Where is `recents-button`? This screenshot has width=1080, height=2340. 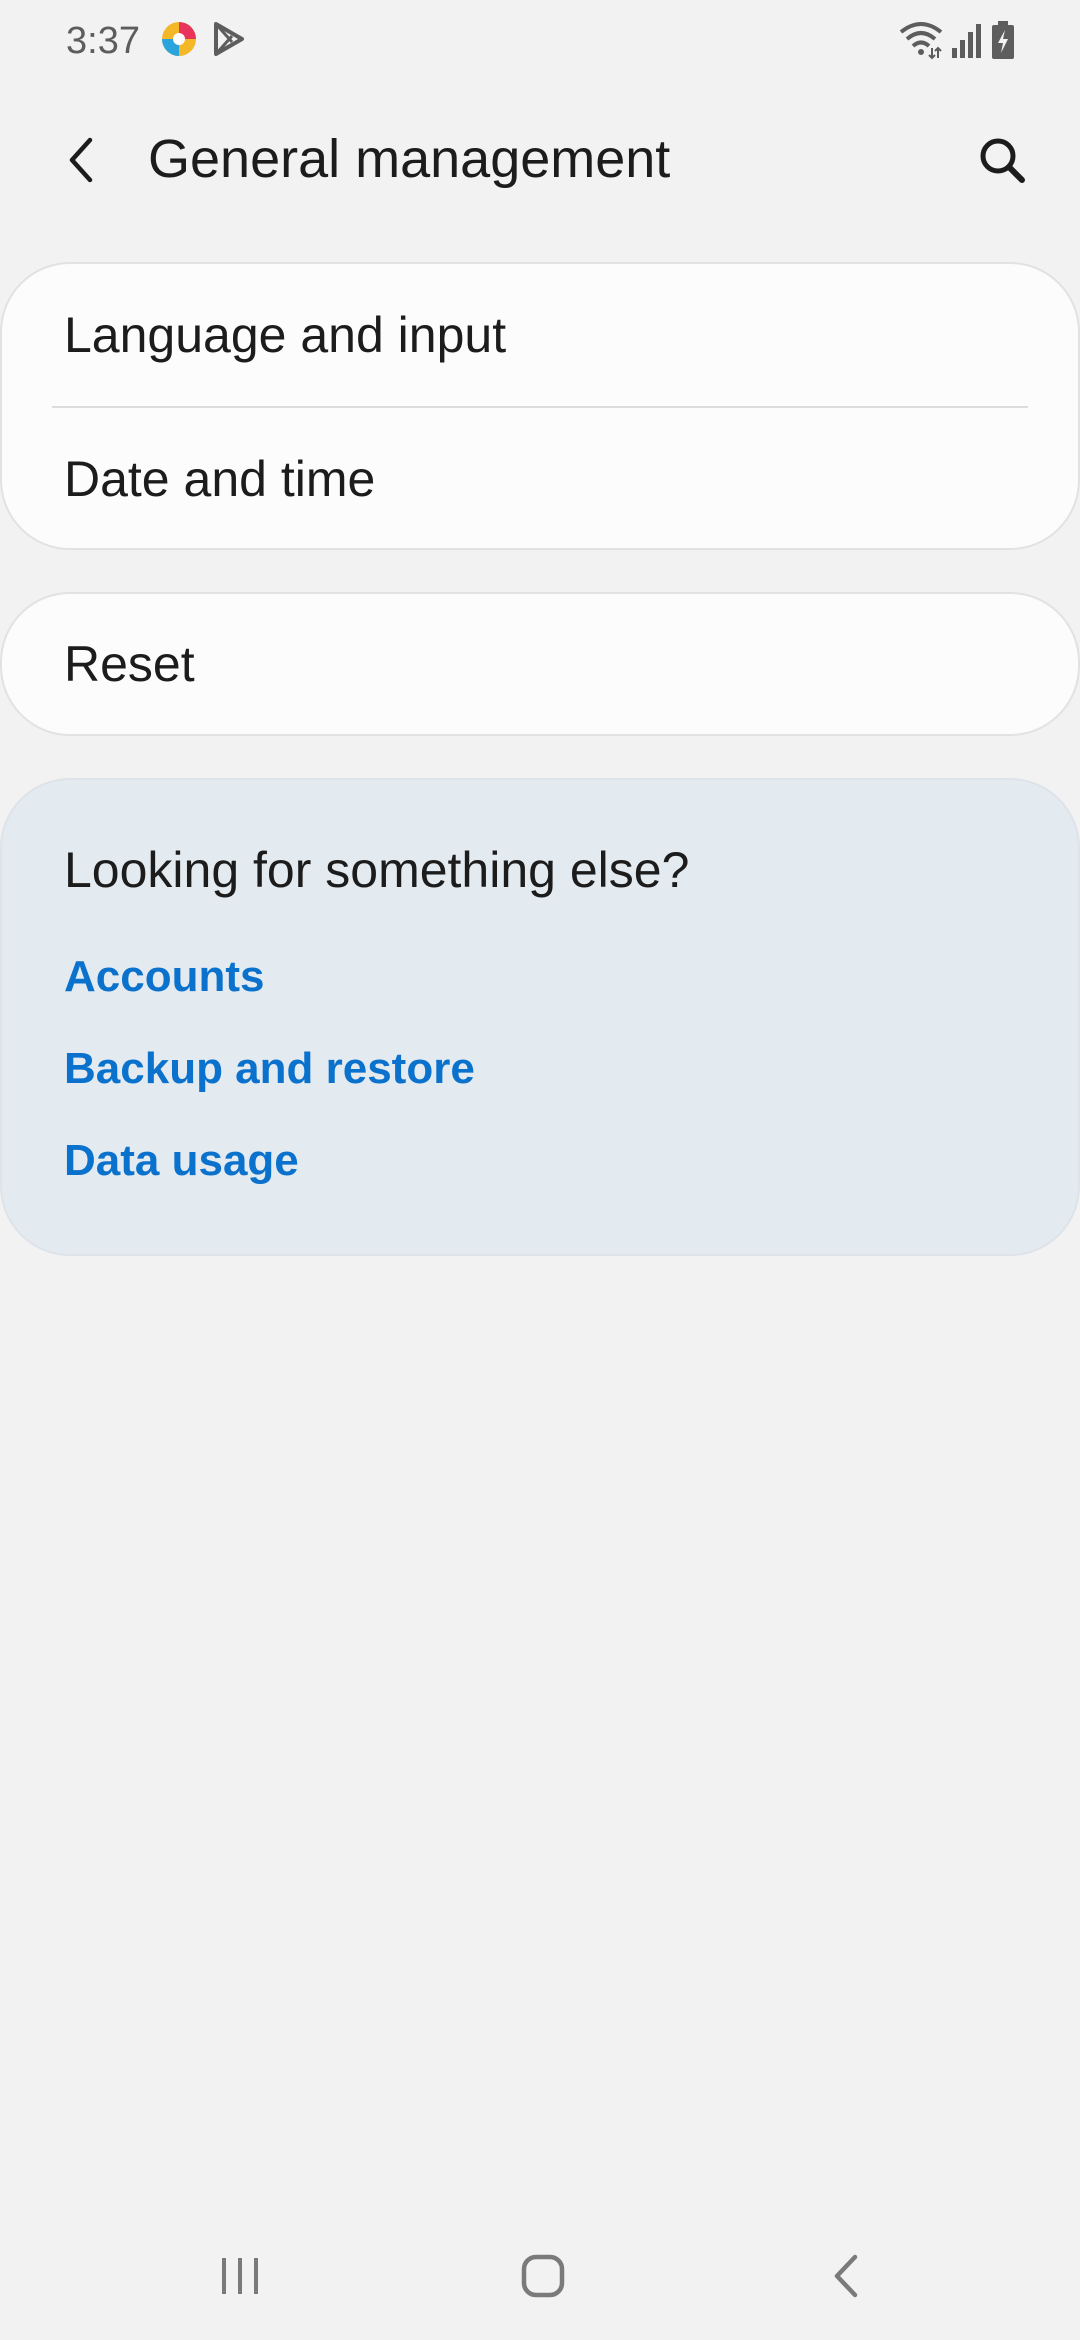
recents-button is located at coordinates (240, 2276).